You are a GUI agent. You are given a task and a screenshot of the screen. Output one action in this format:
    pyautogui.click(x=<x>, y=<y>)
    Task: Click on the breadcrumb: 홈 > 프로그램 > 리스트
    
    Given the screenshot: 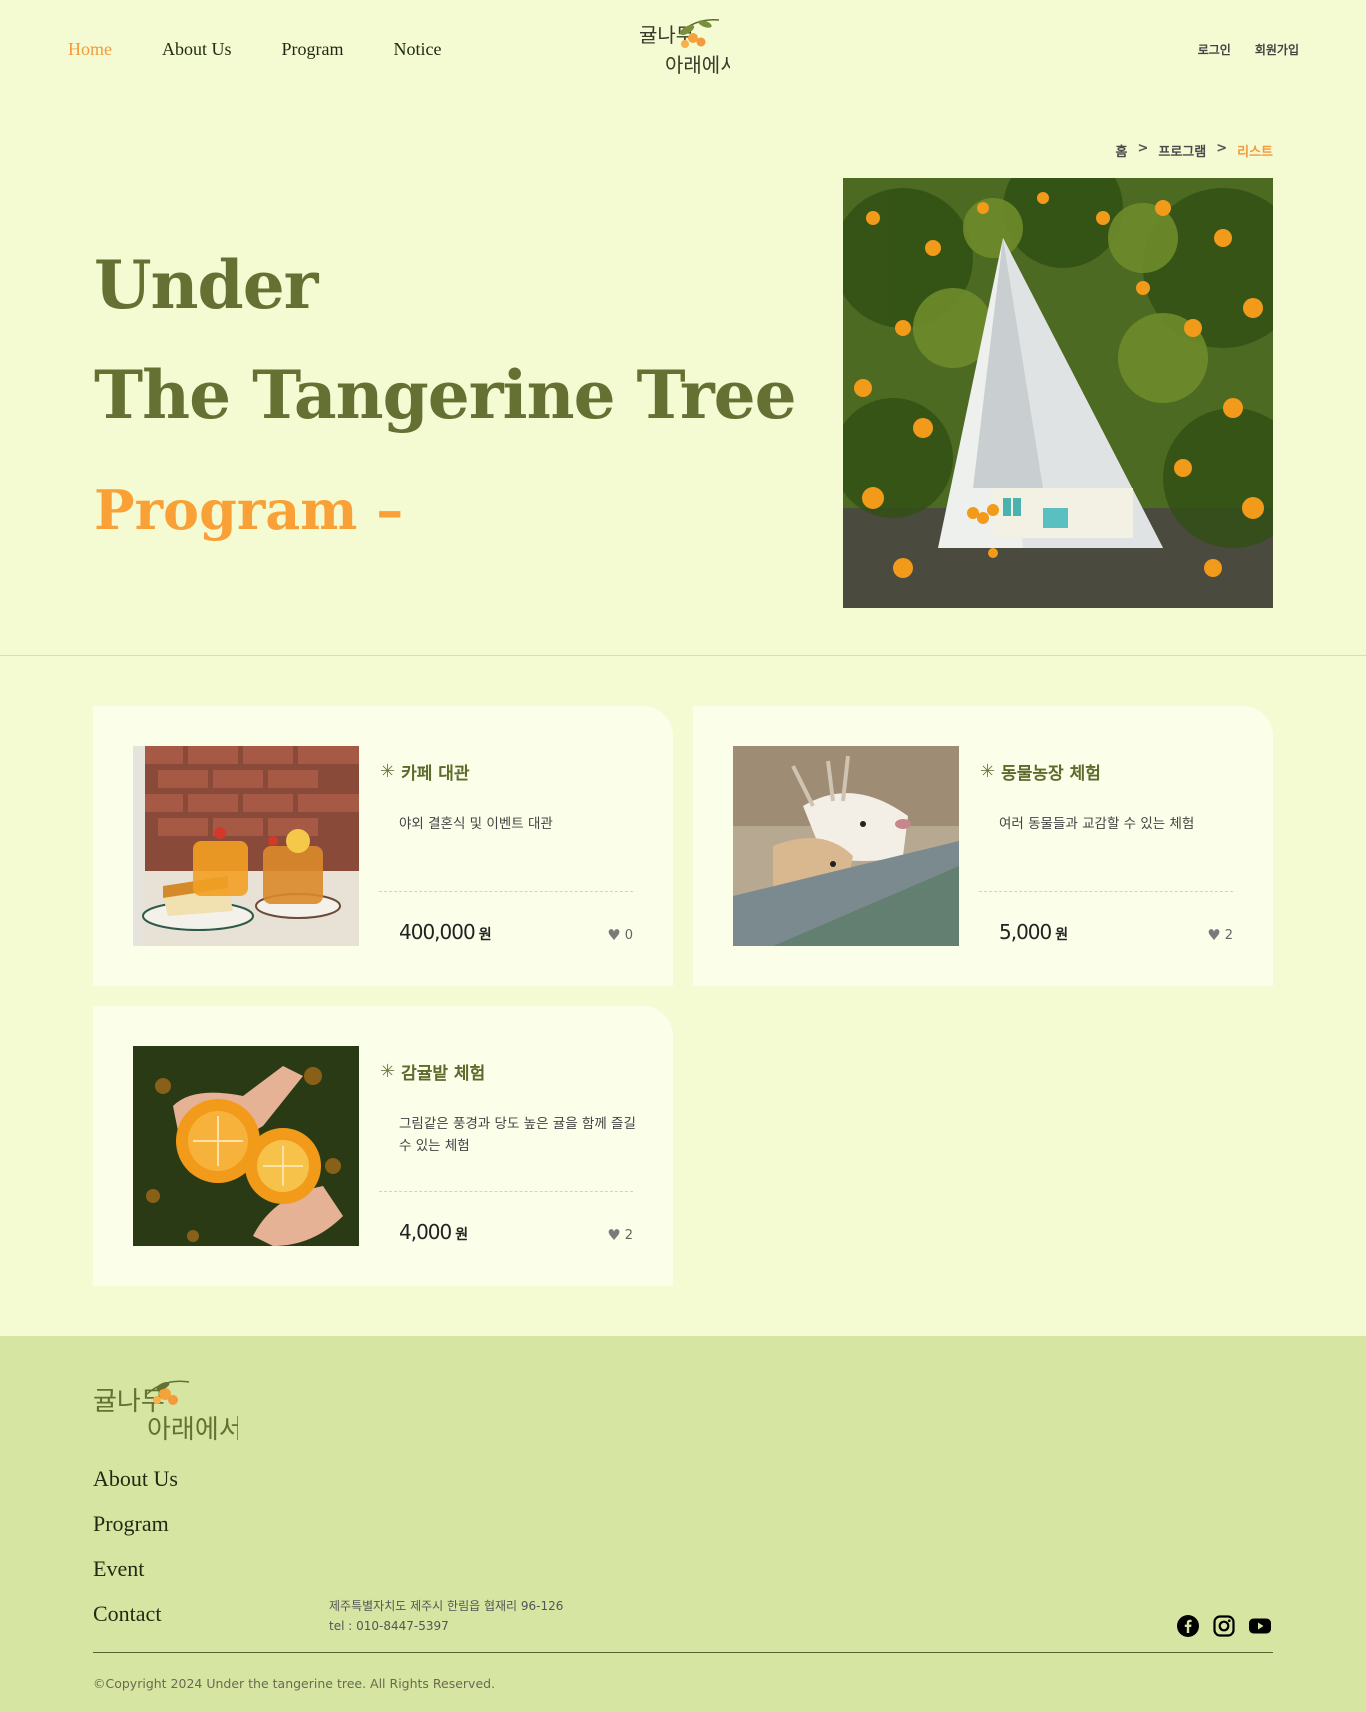 What is the action you would take?
    pyautogui.click(x=1194, y=150)
    